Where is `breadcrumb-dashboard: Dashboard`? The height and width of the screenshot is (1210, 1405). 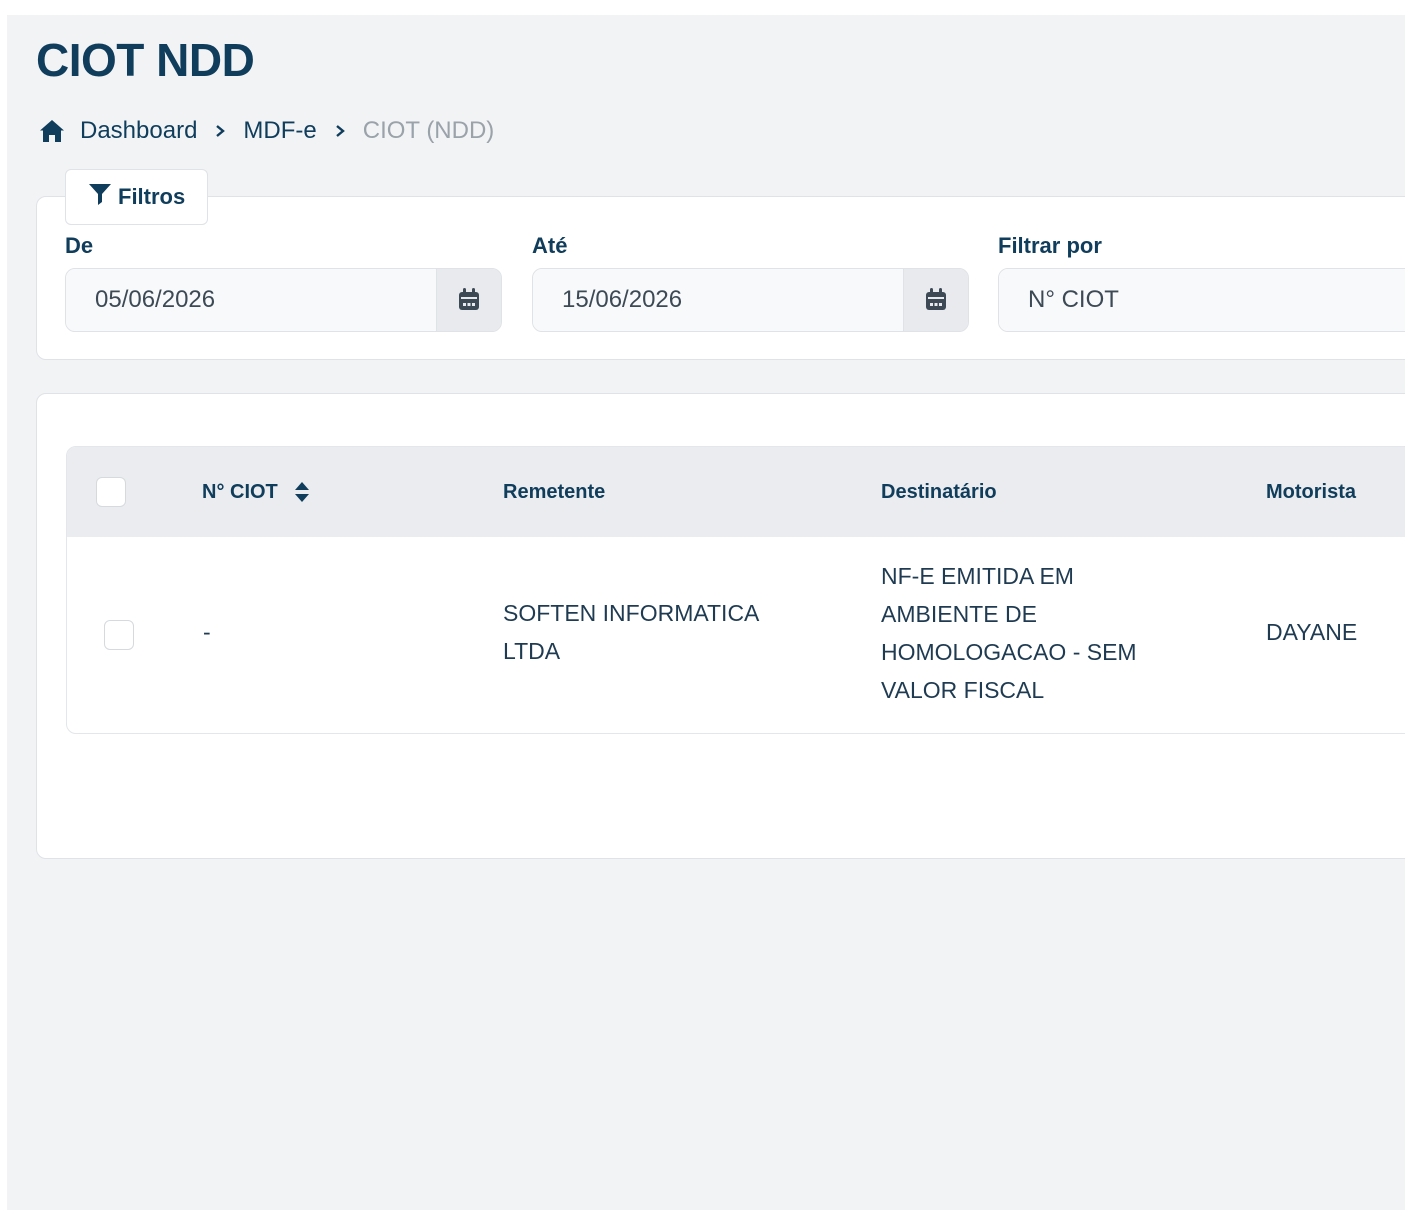
breadcrumb-dashboard: Dashboard is located at coordinates (138, 131).